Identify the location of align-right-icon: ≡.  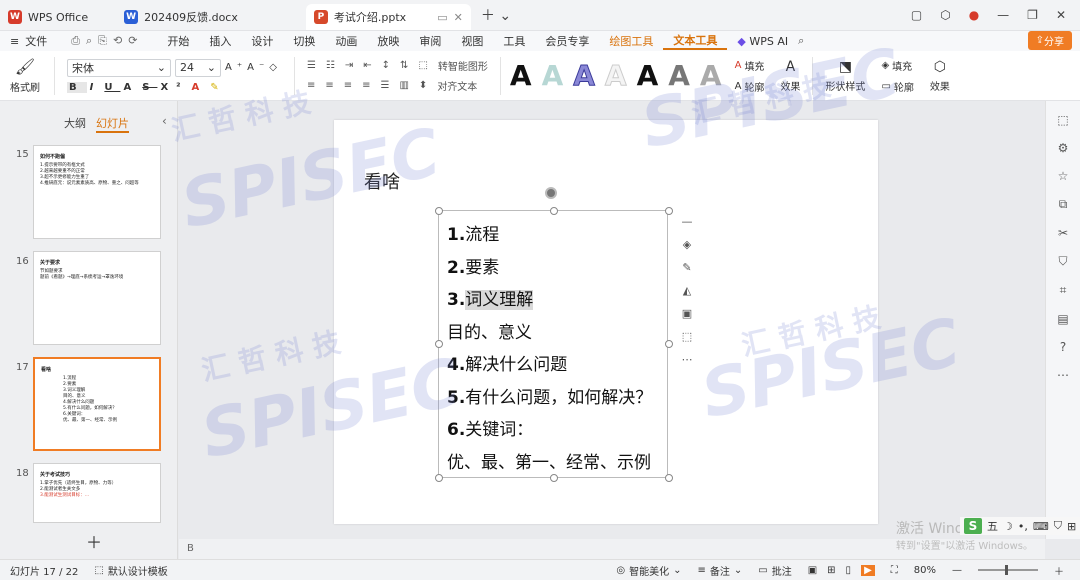
(351, 85).